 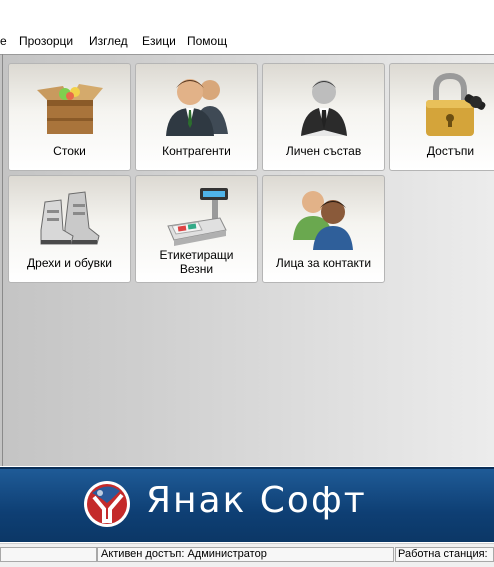 I want to click on menu-item-file: е, so click(x=3, y=41).